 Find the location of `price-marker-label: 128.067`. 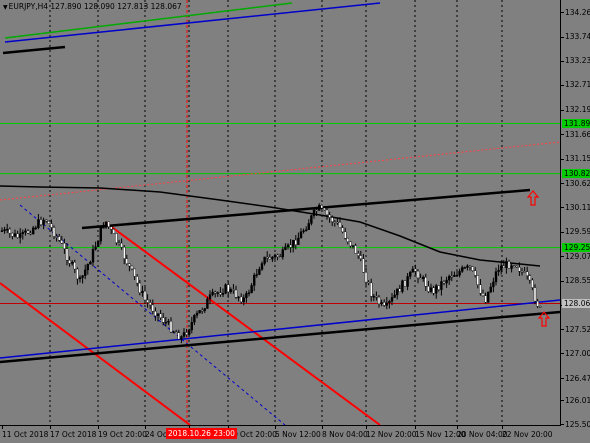

price-marker-label: 128.067 is located at coordinates (576, 303).